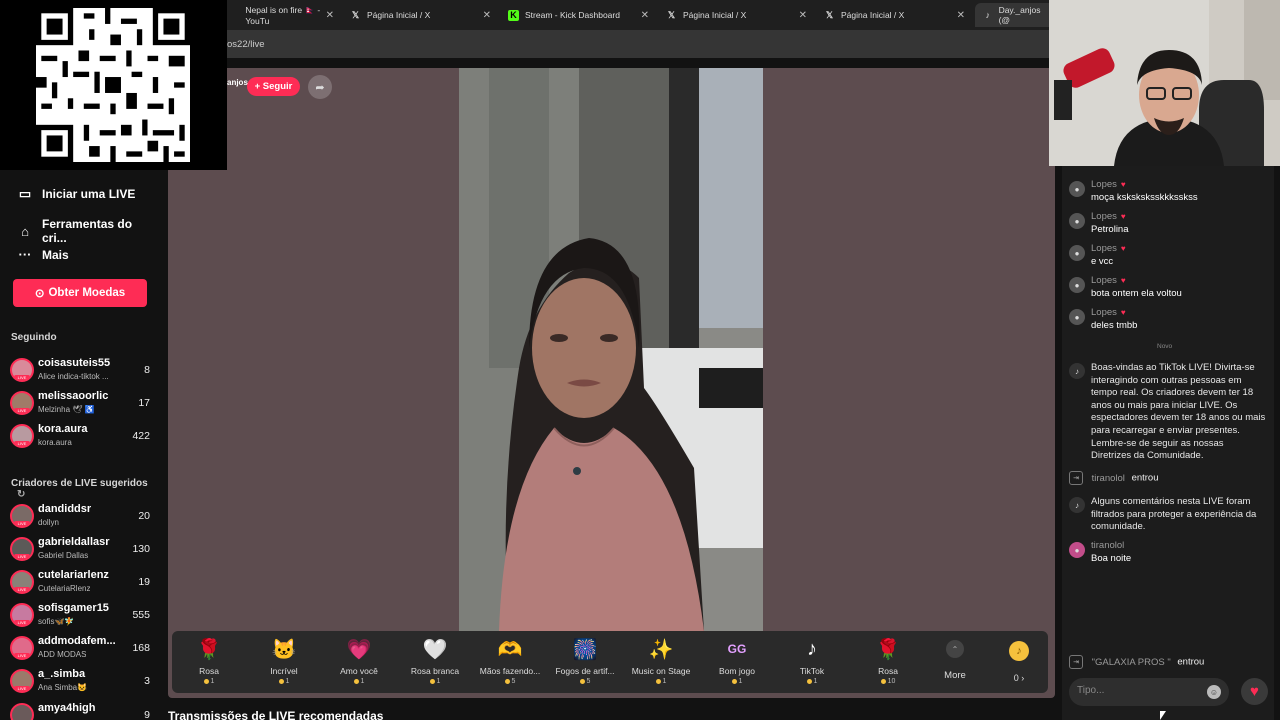 The image size is (1280, 720). What do you see at coordinates (62, 674) in the screenshot?
I see `user-name: a_.simba` at bounding box center [62, 674].